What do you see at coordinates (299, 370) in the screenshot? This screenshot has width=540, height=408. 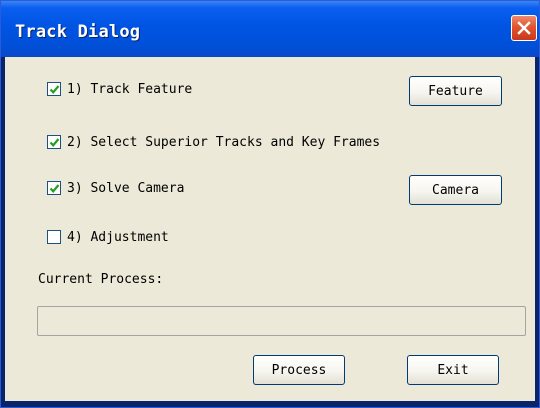 I see `process-button: Process` at bounding box center [299, 370].